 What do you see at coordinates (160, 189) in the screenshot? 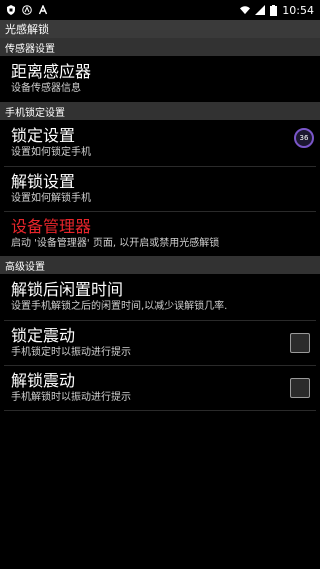
I see `pref-unlock-settings: 解锁设置 设置如何解锁手机` at bounding box center [160, 189].